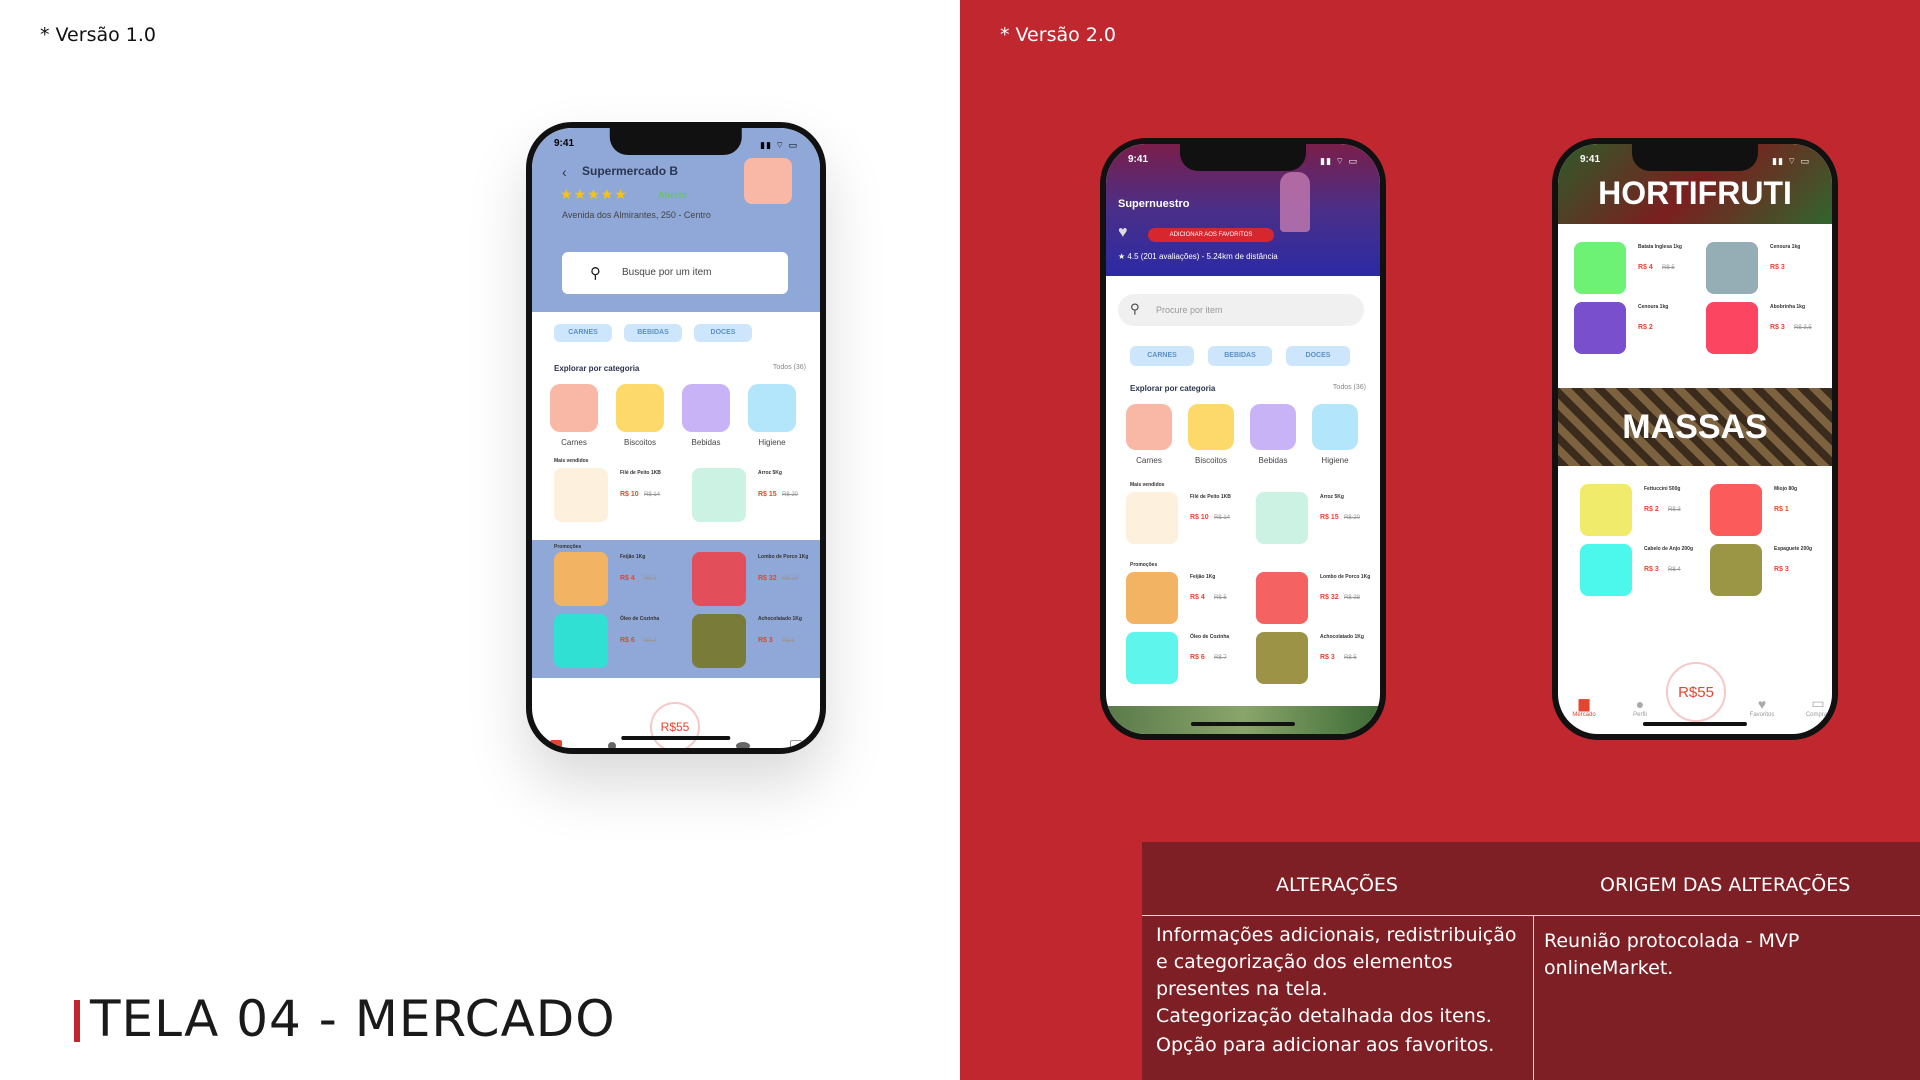 The width and height of the screenshot is (1920, 1080). I want to click on tab-label: Favoritos, so click(1762, 715).